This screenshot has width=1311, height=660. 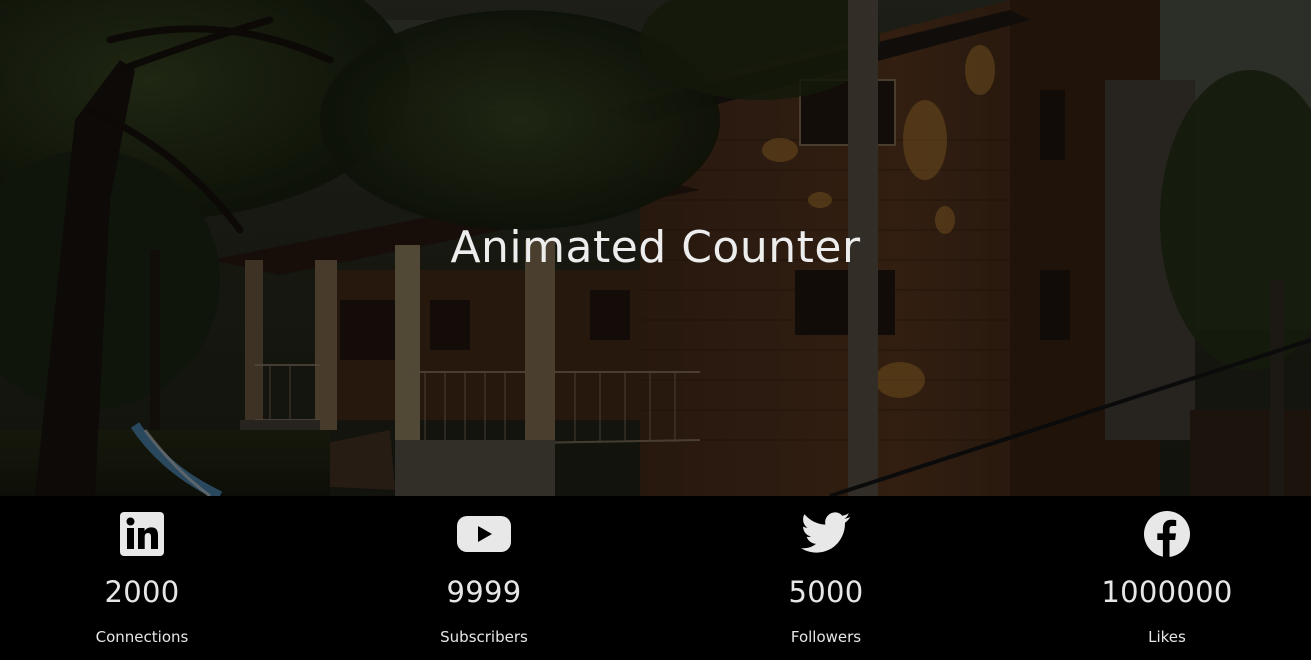 I want to click on counter-label: Followers, so click(x=826, y=637).